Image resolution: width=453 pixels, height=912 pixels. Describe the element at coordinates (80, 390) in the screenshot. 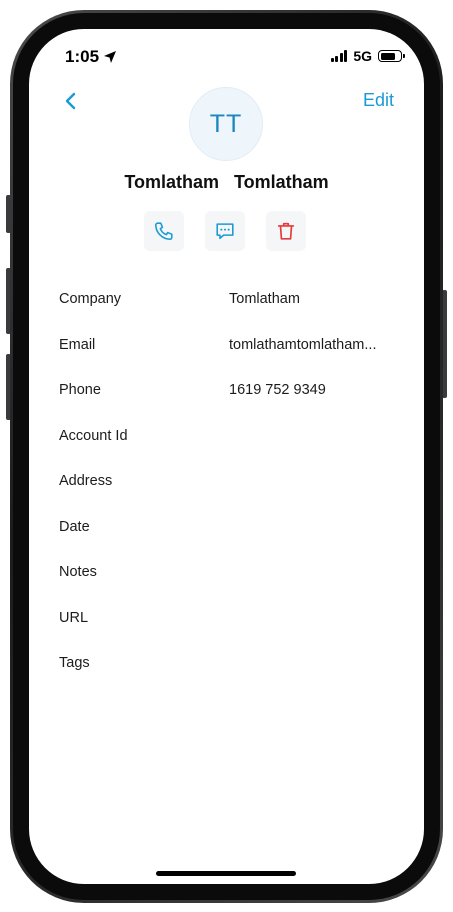

I see `detail-label: Phone` at that location.